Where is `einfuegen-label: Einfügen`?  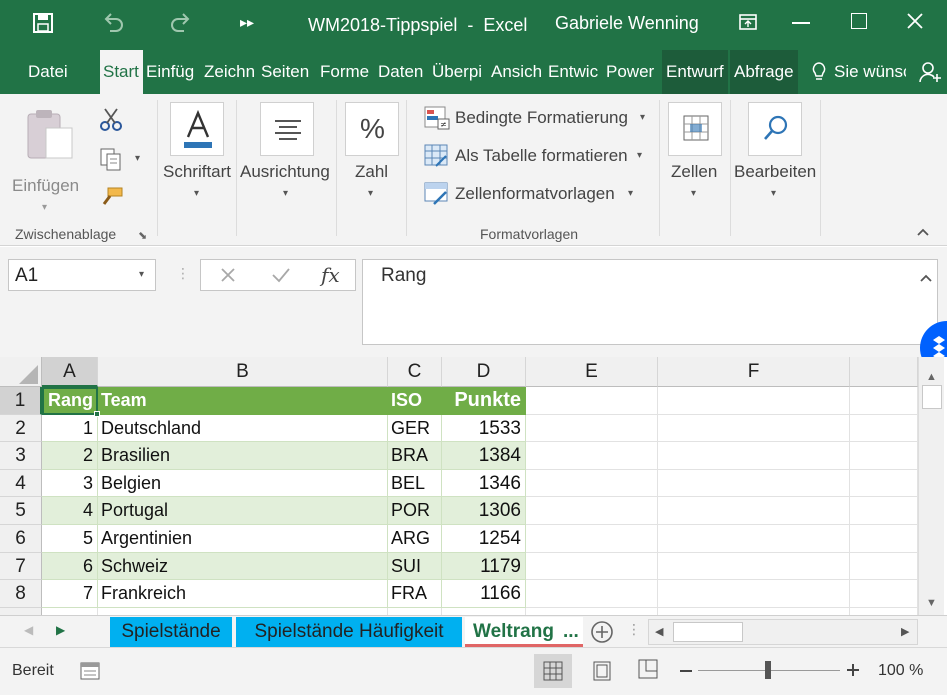
einfuegen-label: Einfügen is located at coordinates (45, 186).